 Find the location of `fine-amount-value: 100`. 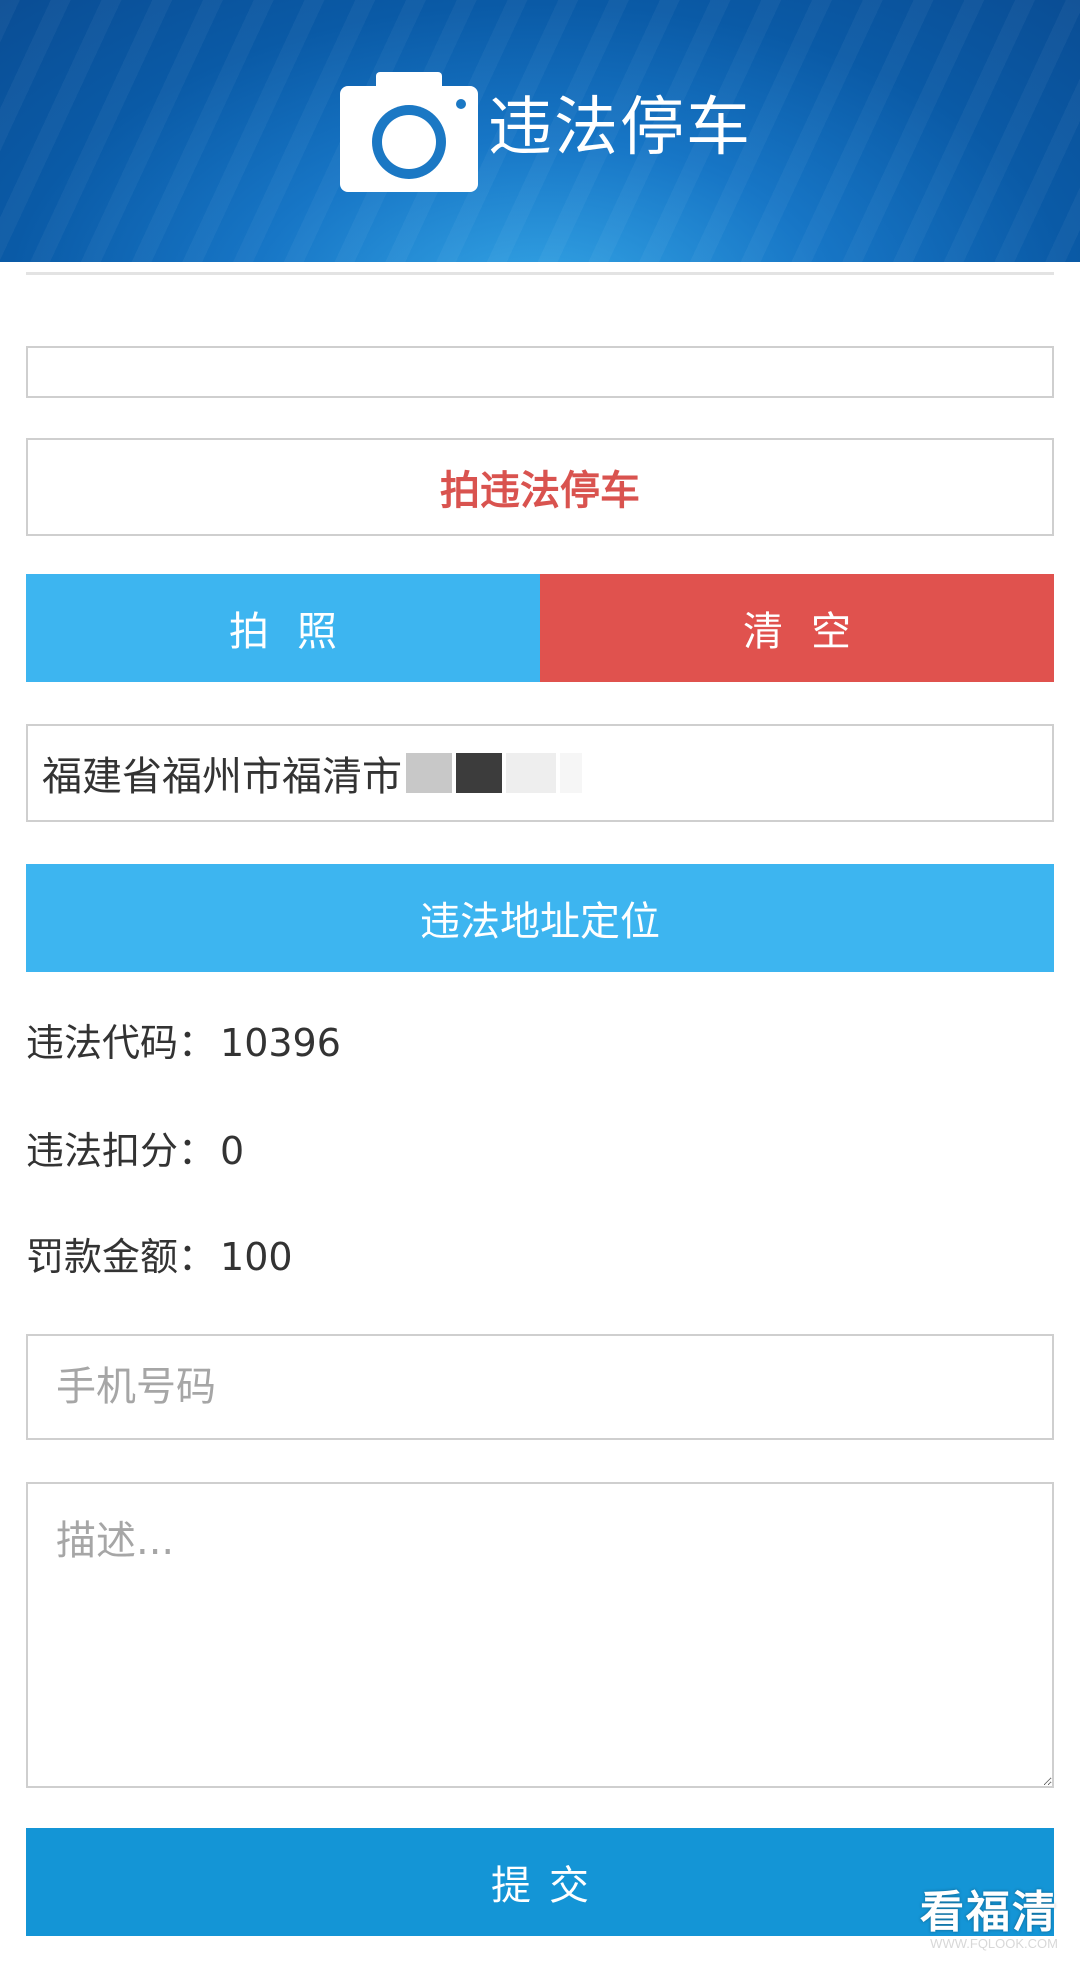

fine-amount-value: 100 is located at coordinates (256, 1257).